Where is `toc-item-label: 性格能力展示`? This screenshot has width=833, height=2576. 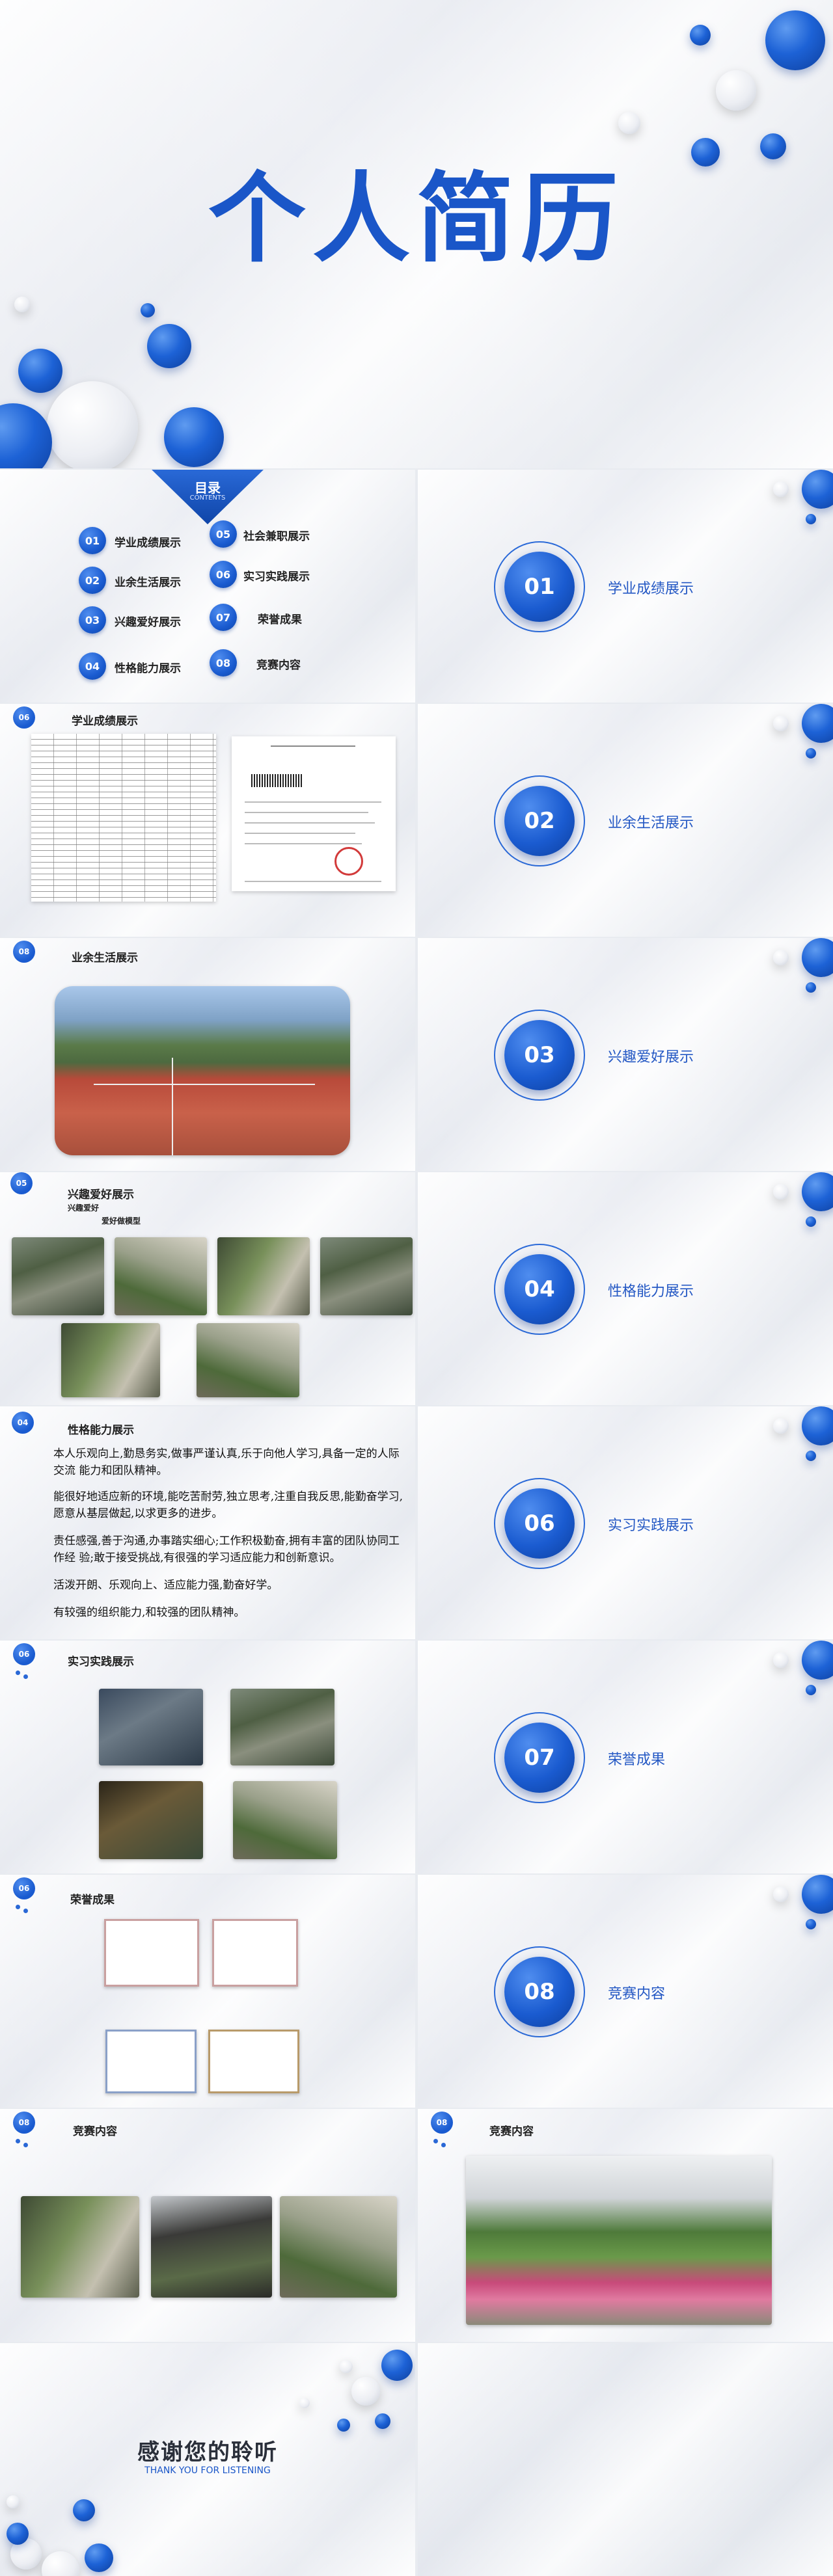 toc-item-label: 性格能力展示 is located at coordinates (148, 667).